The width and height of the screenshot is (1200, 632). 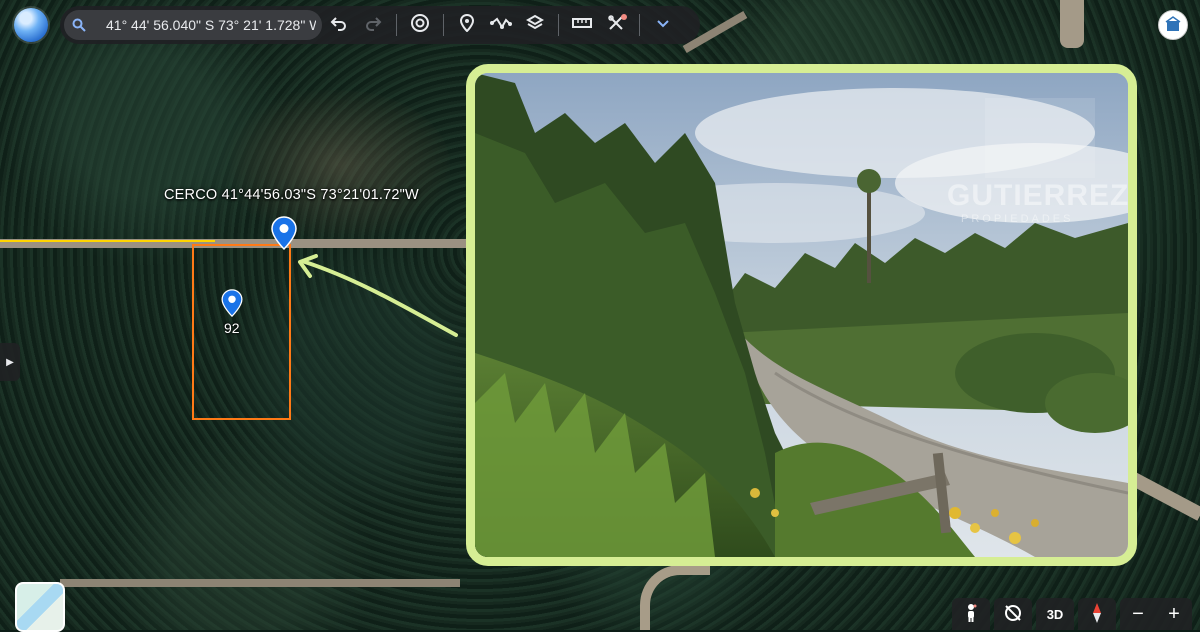 I want to click on search-box, so click(x=193, y=25).